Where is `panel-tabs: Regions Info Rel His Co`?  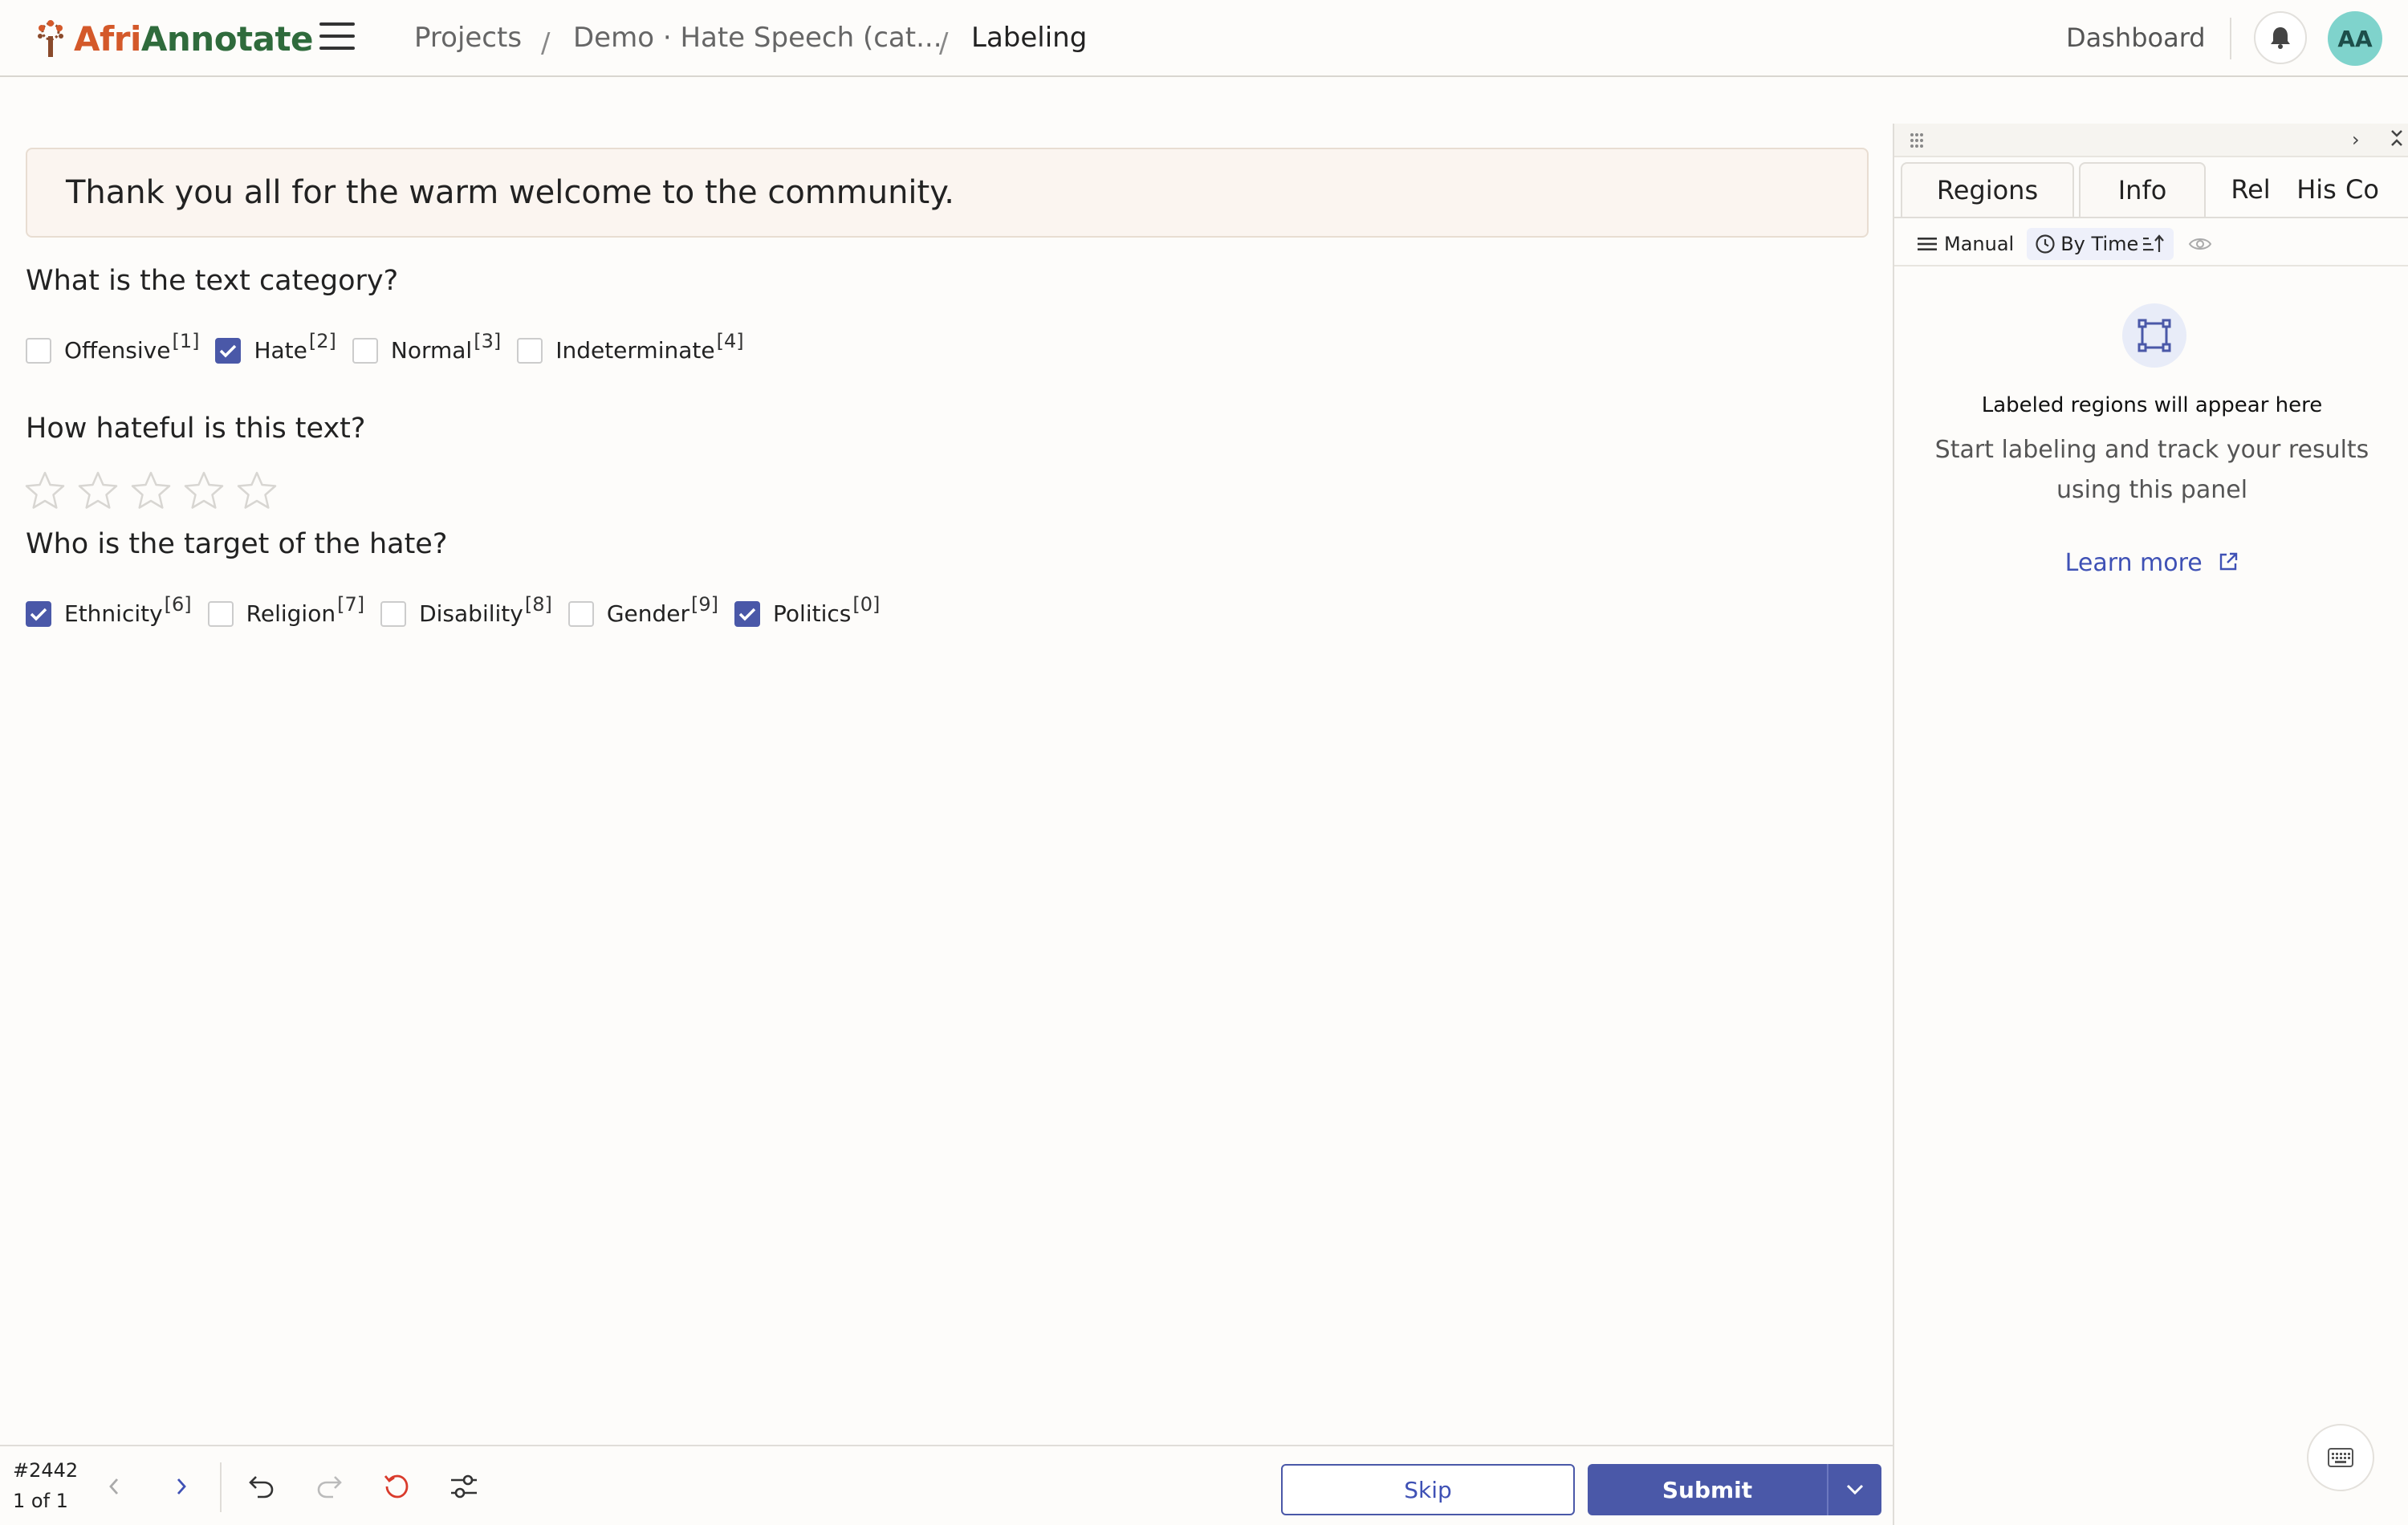
panel-tabs: Regions Info Rel His Co is located at coordinates (2148, 190).